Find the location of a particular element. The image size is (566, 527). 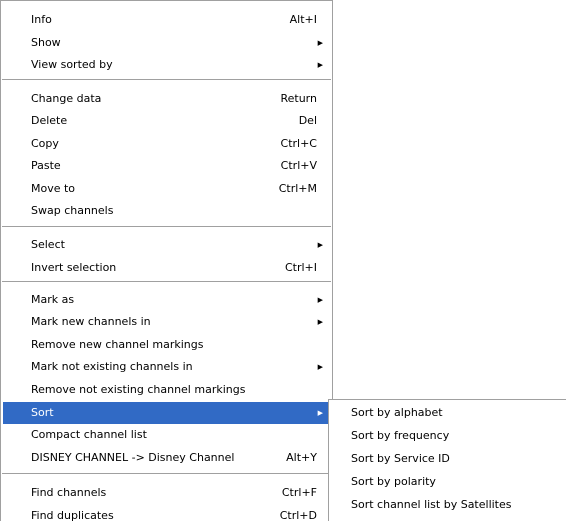

shortcut-label: Del is located at coordinates (307, 120).